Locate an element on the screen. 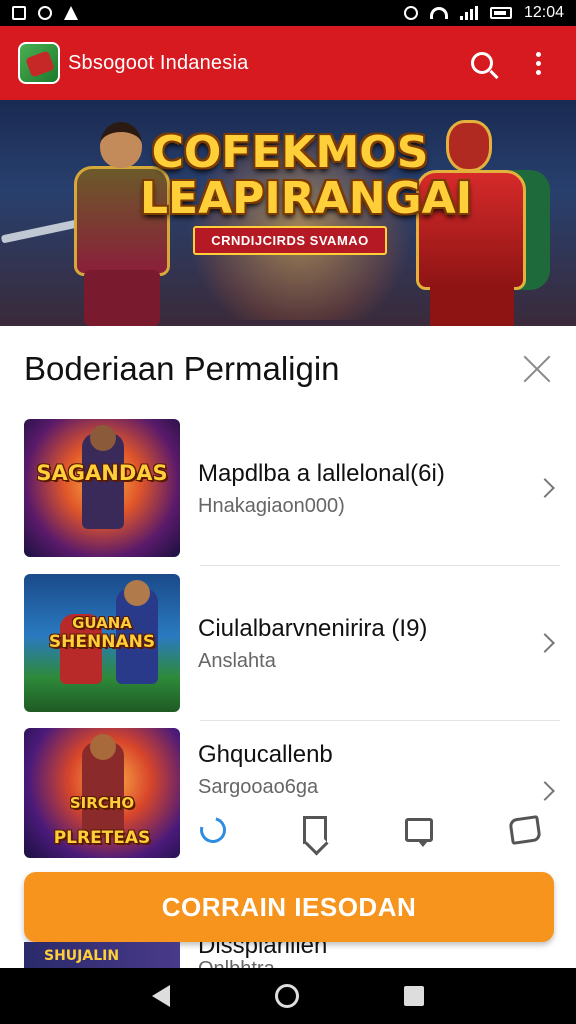 The width and height of the screenshot is (576, 1024). more-options-button is located at coordinates (538, 63).